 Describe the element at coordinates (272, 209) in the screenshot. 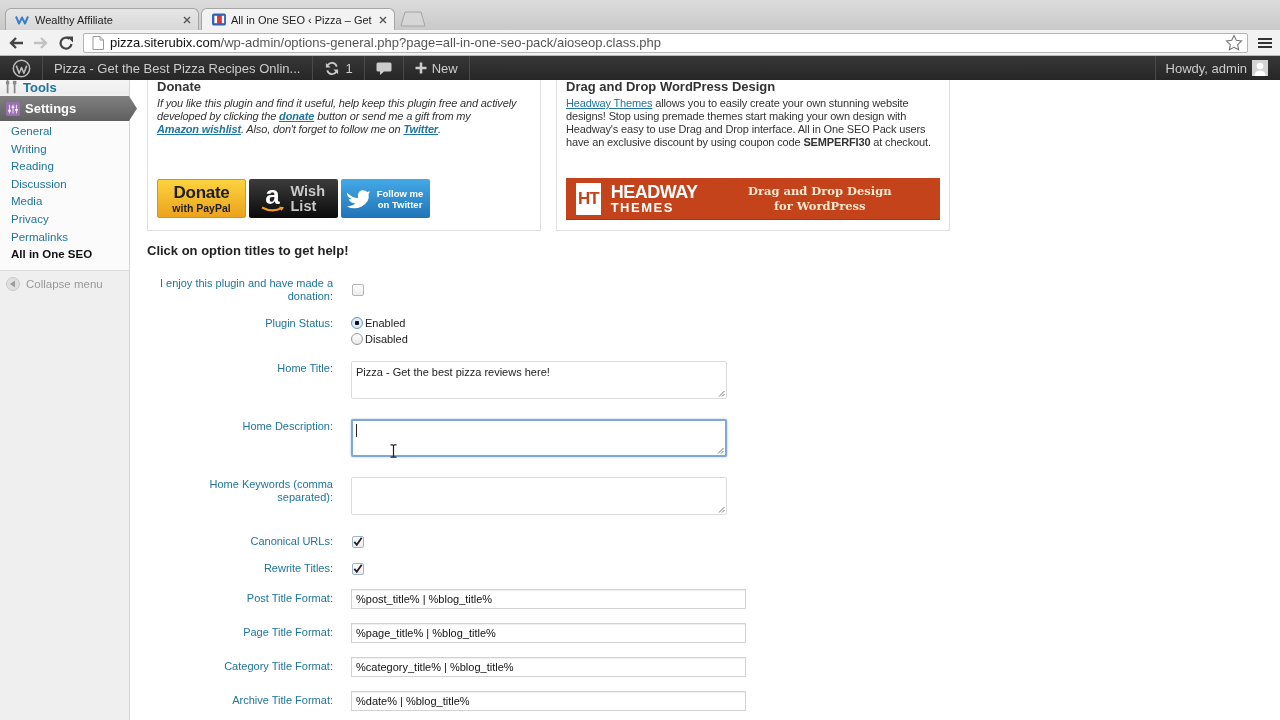

I see `smile-arrow-icon` at that location.